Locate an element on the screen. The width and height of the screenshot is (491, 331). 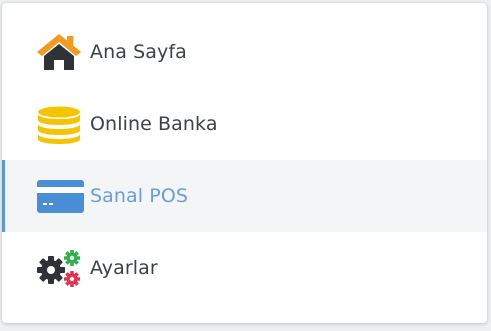
coins-icon is located at coordinates (63, 124).